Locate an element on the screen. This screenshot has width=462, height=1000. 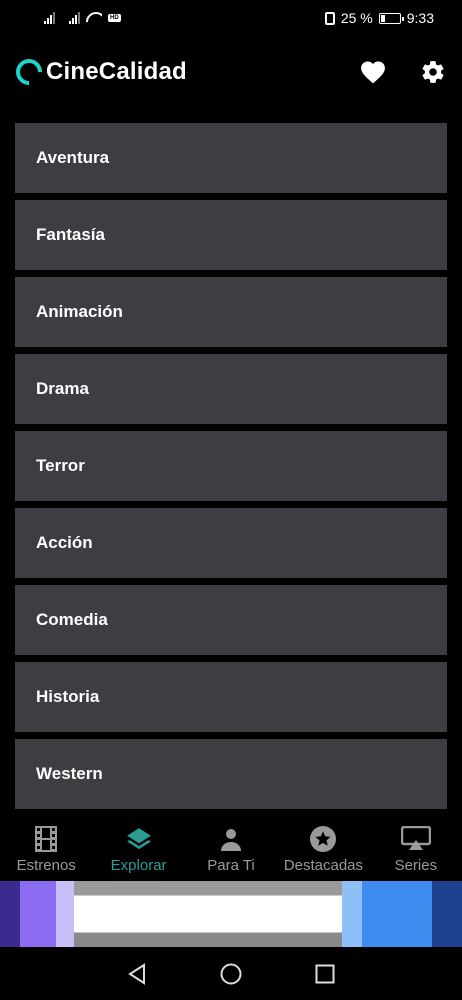
nav-item-destacadas: Destacadas is located at coordinates (323, 848).